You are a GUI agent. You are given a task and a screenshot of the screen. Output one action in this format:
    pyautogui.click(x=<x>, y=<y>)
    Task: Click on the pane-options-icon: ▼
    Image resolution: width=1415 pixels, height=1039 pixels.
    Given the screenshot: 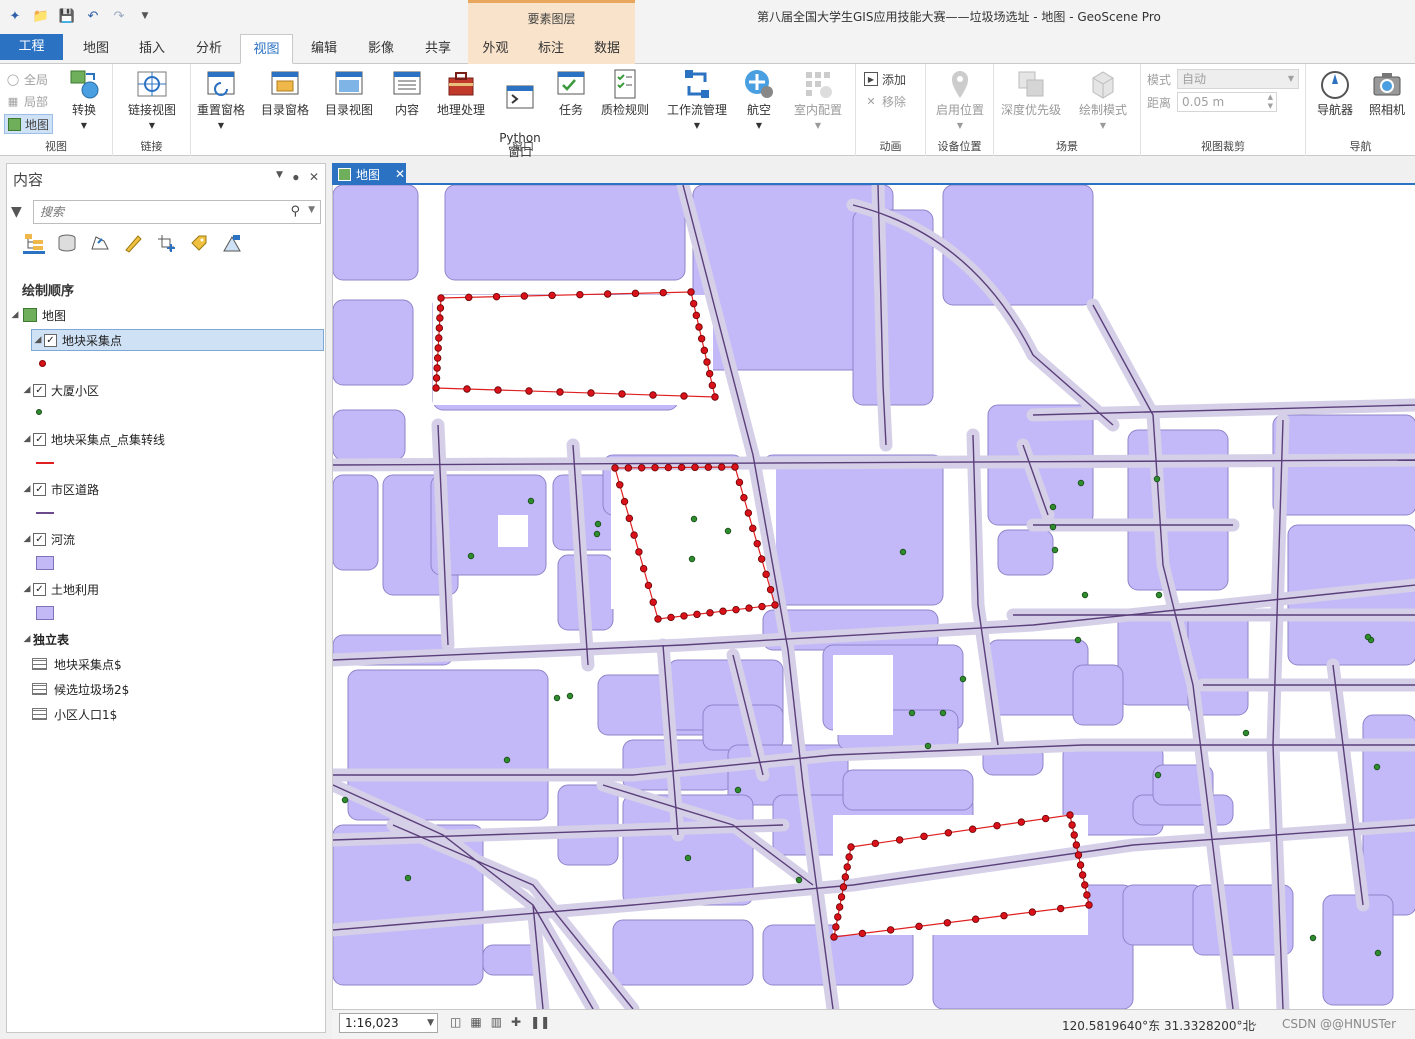 What is the action you would take?
    pyautogui.click(x=279, y=177)
    